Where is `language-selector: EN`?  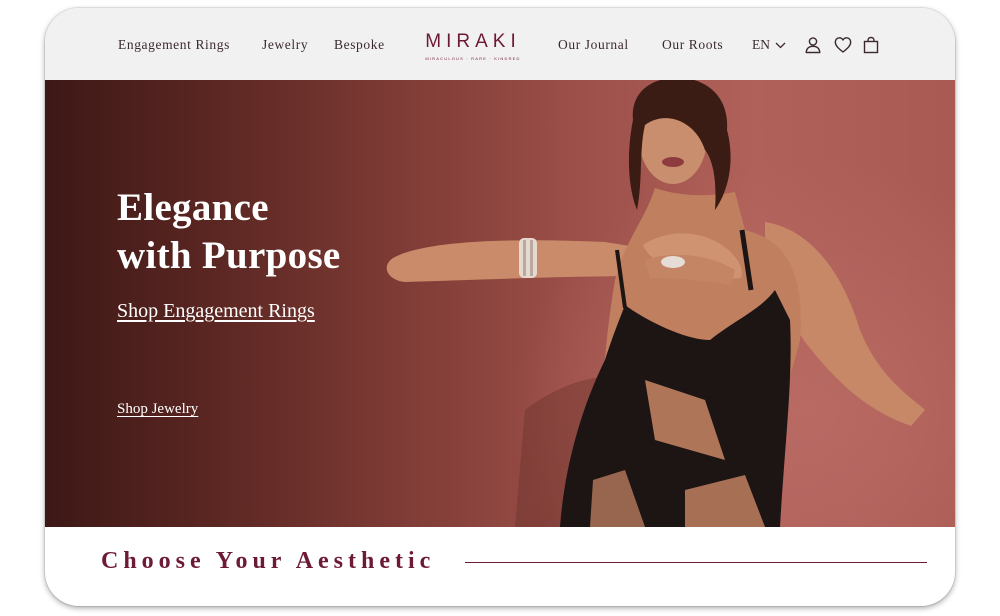
language-selector: EN is located at coordinates (769, 45).